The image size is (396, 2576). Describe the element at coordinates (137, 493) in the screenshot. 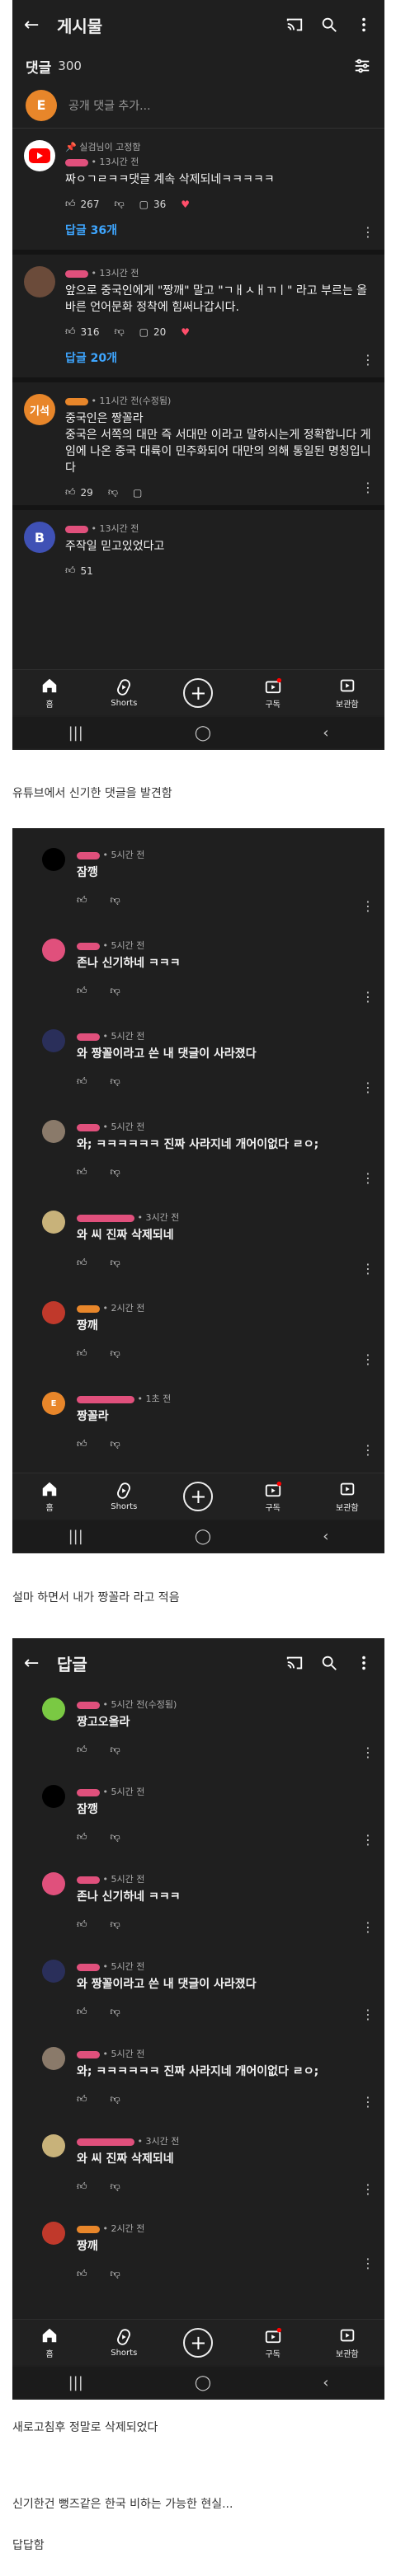

I see `reply-button: ▢` at that location.